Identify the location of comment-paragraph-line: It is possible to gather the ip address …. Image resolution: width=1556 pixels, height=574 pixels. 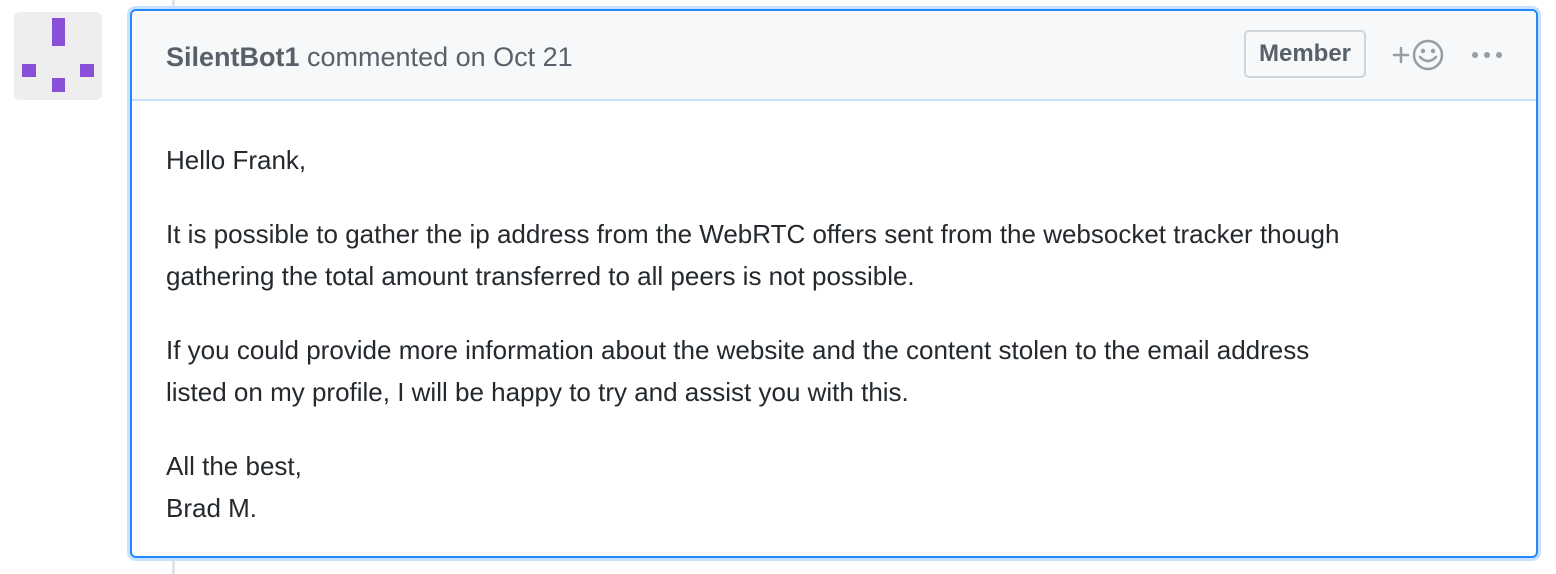
(753, 234).